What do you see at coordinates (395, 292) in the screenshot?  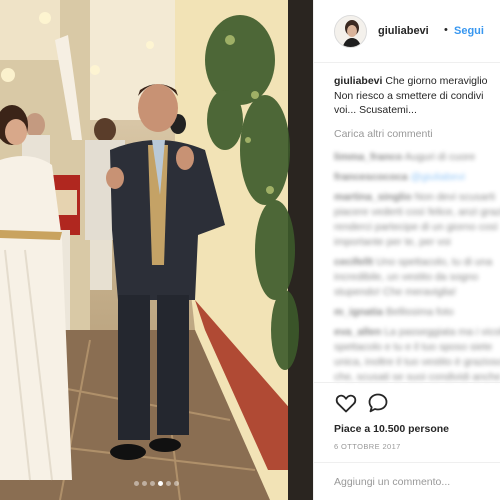 I see `comment-text: stupendo! Che meraviglia!` at bounding box center [395, 292].